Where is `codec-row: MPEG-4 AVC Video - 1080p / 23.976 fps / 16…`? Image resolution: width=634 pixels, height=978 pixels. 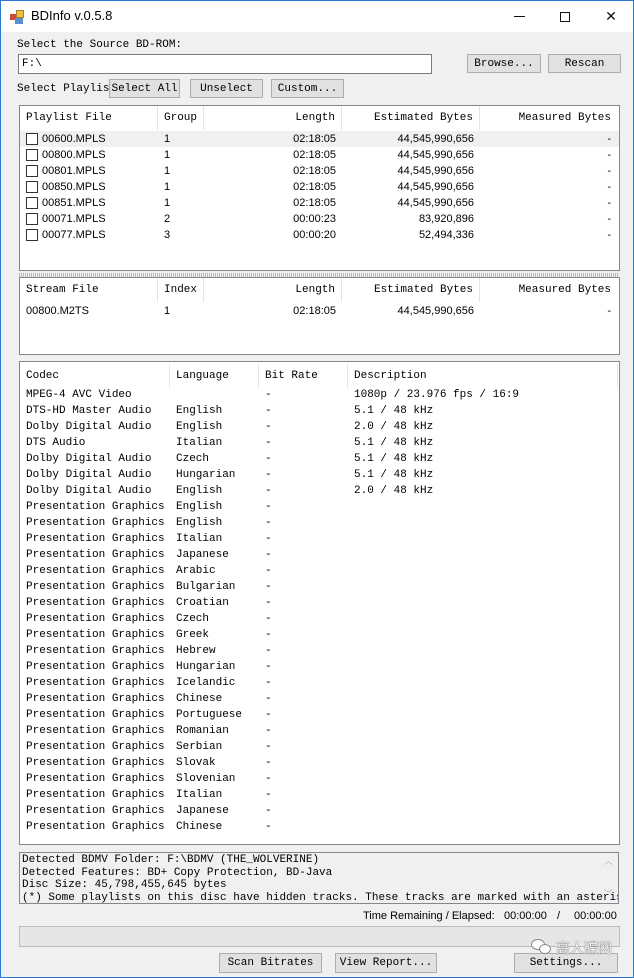
codec-row: MPEG-4 AVC Video - 1080p / 23.976 fps / 16… is located at coordinates (319, 395).